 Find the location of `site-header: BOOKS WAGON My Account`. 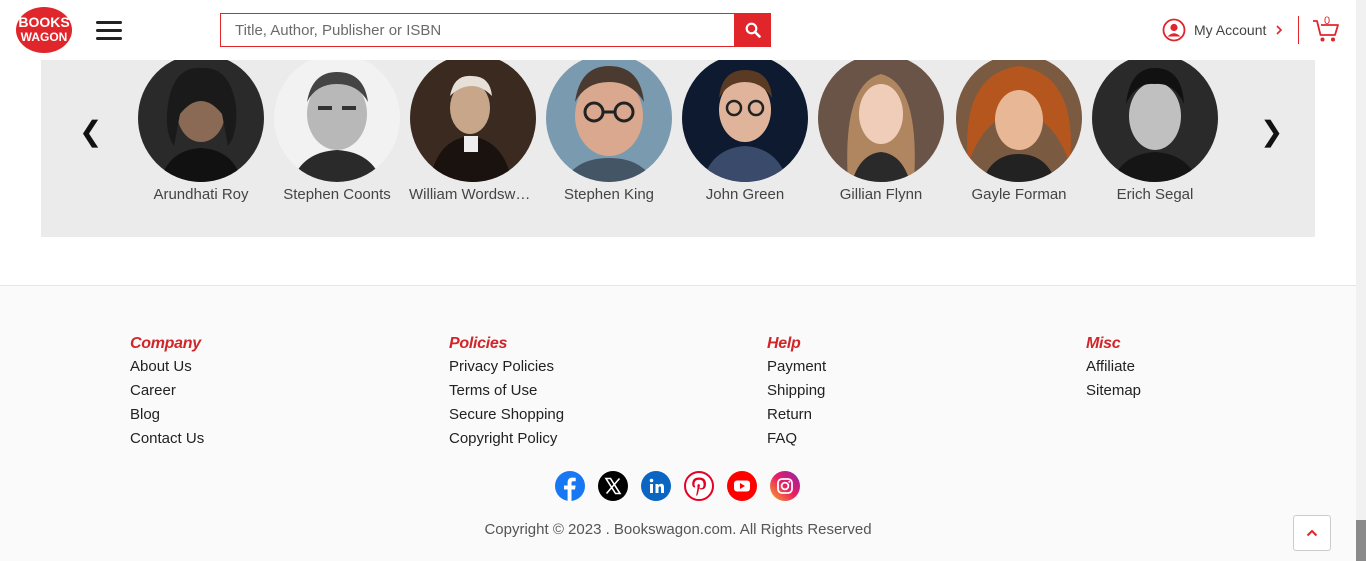

site-header: BOOKS WAGON My Account is located at coordinates (678, 30).